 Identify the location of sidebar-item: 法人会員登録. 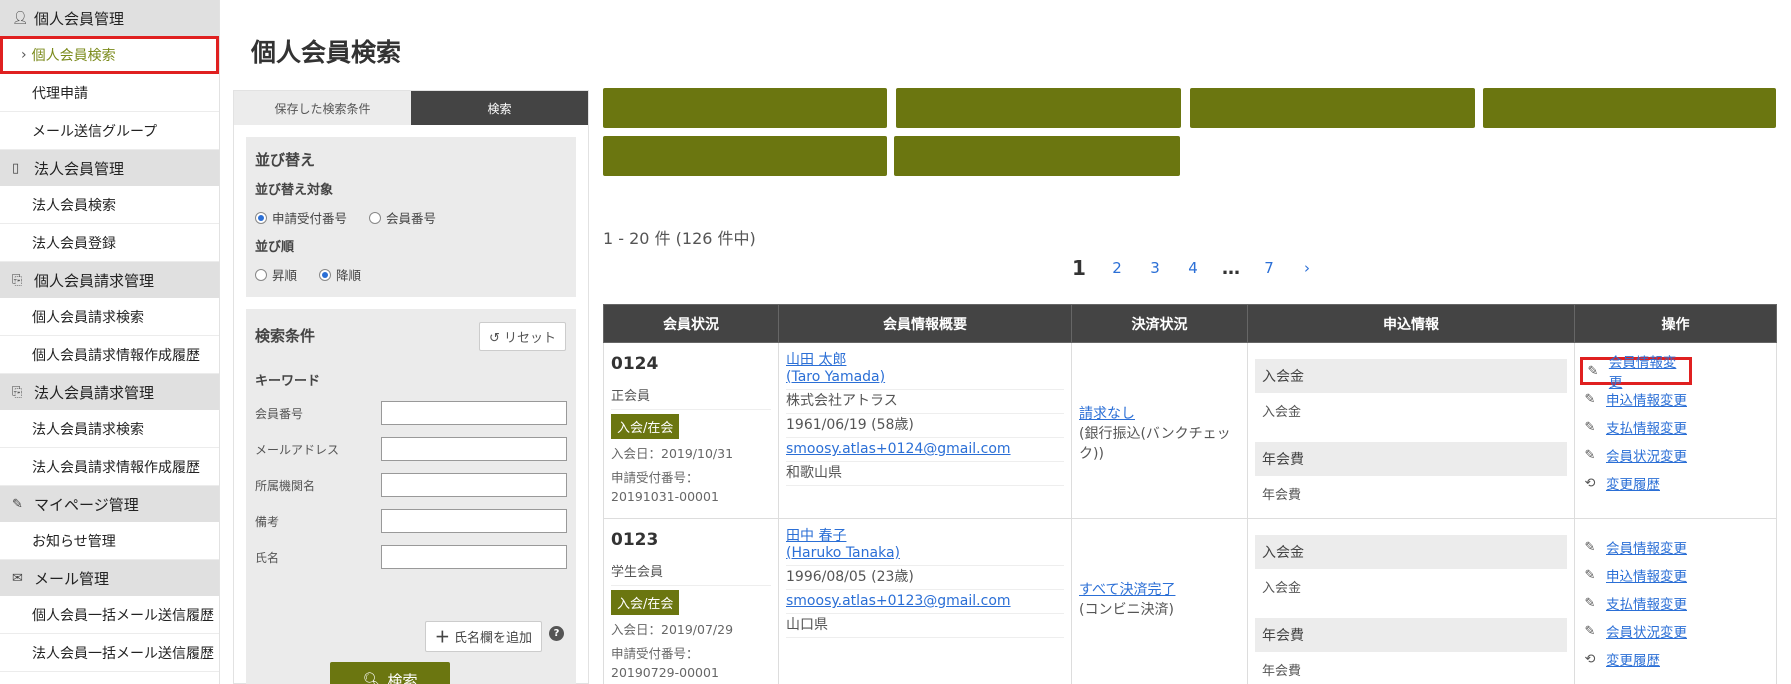
(109, 243).